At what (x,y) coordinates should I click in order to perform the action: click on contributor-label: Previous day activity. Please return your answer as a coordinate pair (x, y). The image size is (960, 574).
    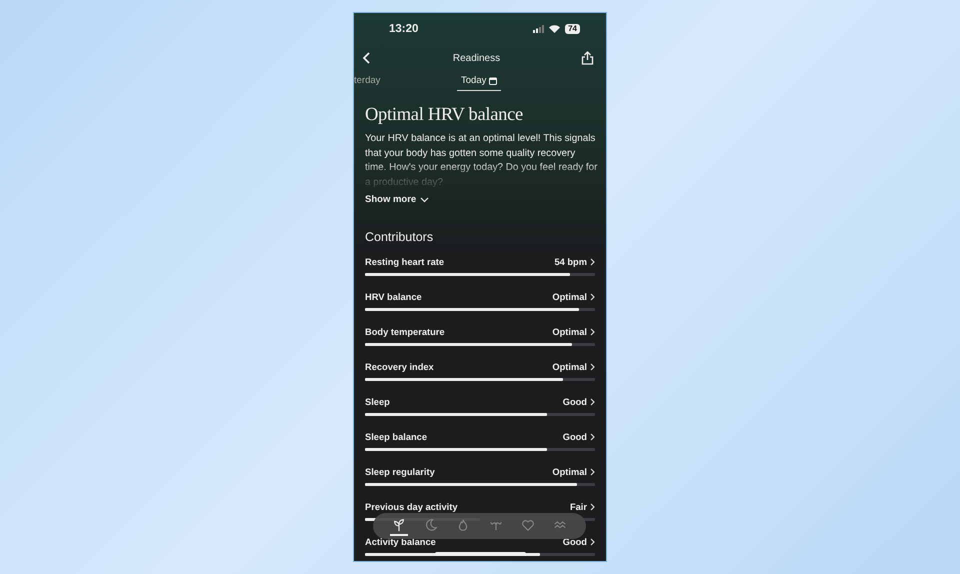
    Looking at the image, I should click on (411, 507).